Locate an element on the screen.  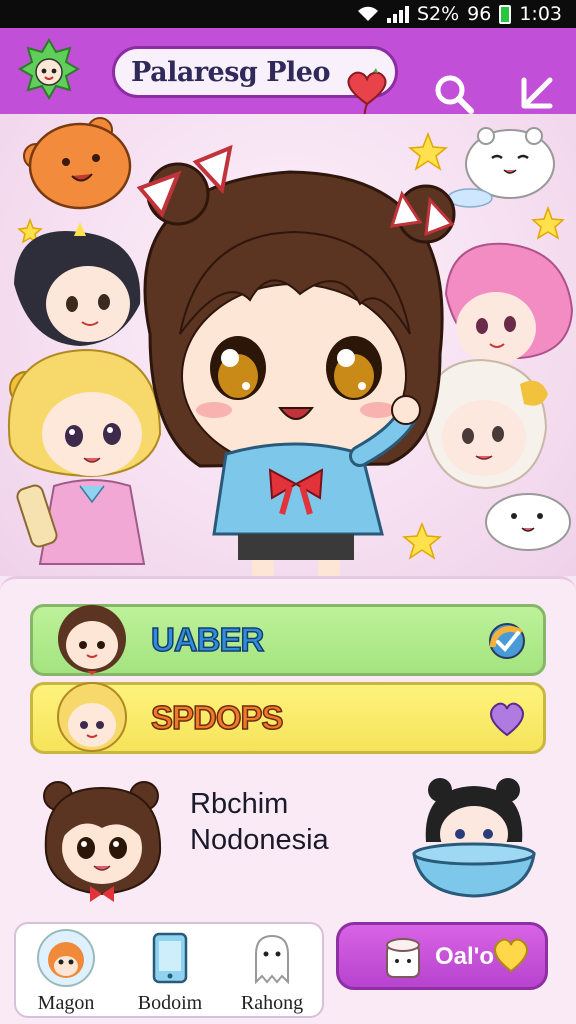
rainbow-check-icon is located at coordinates (507, 641).